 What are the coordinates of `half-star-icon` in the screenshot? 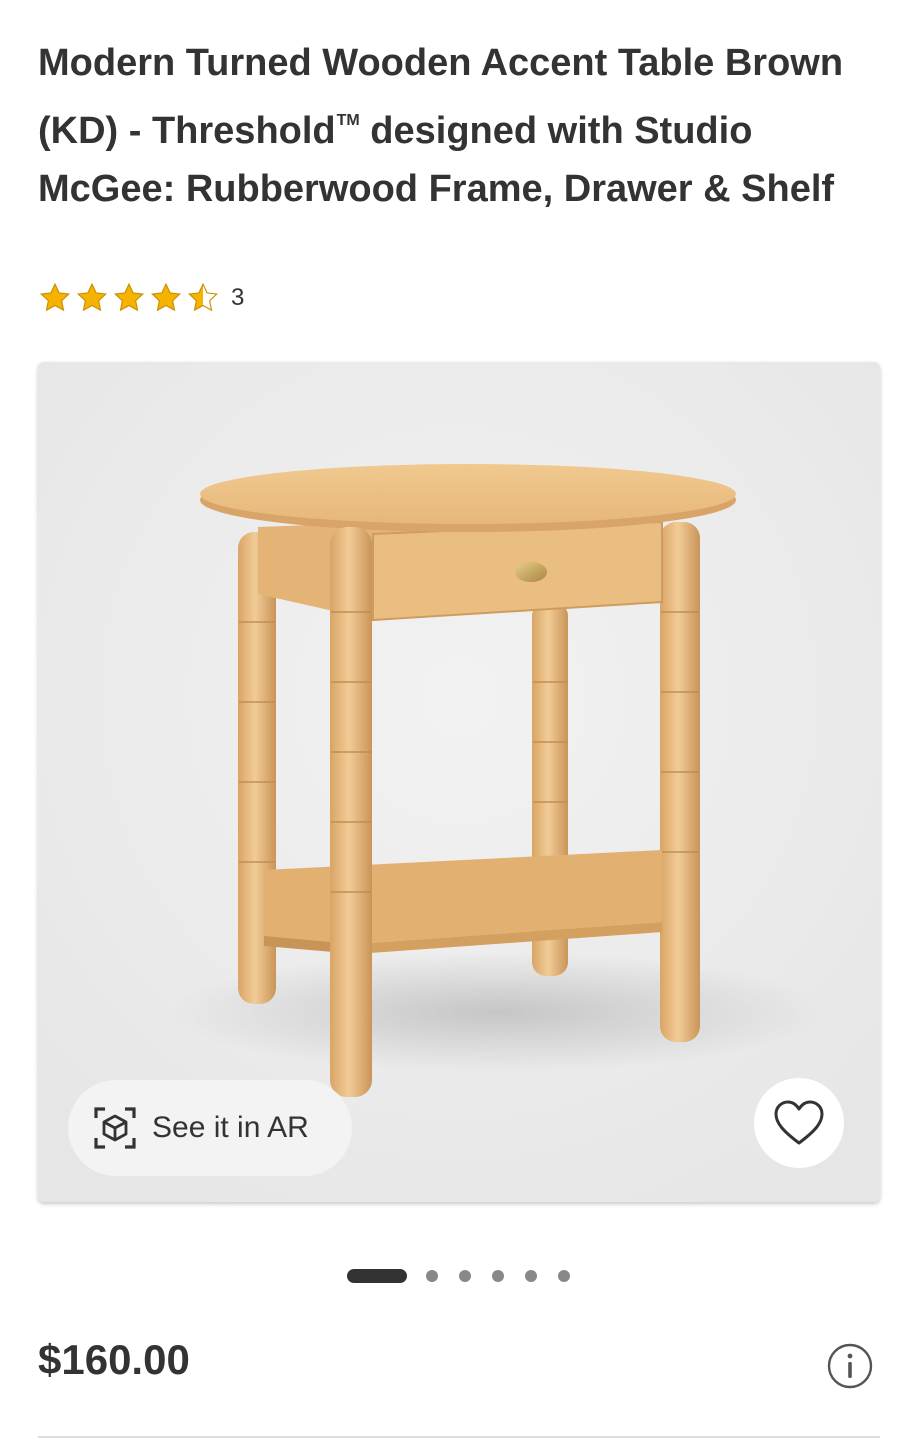 It's located at (203, 297).